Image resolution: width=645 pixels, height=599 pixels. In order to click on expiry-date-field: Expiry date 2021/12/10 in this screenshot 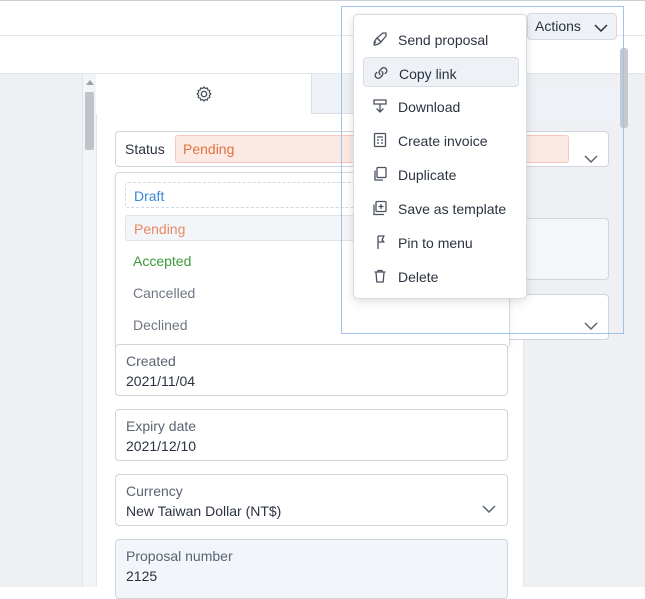, I will do `click(311, 435)`.